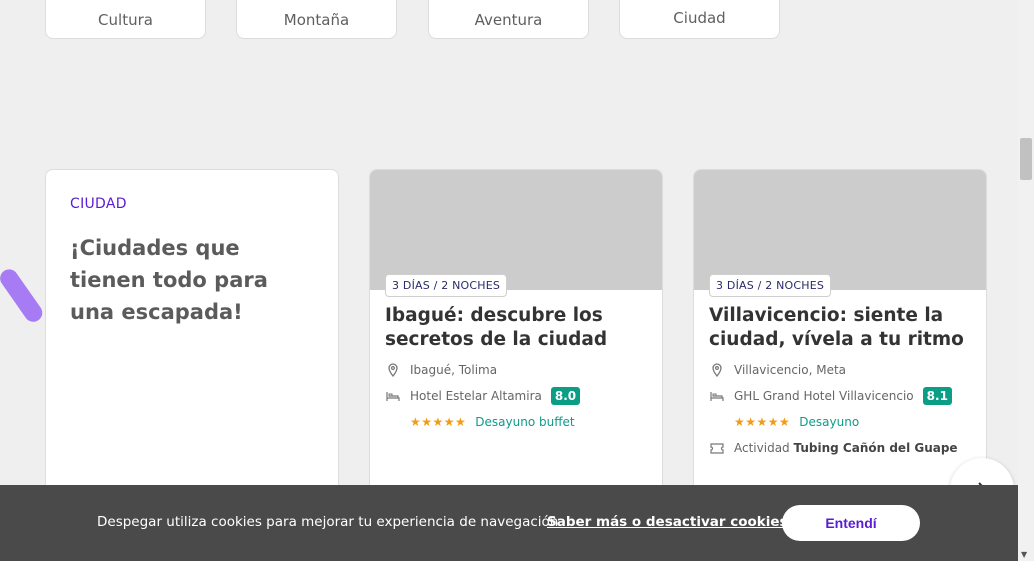 The height and width of the screenshot is (561, 1034). I want to click on category-chip-cultura: Cultura, so click(125, 19).